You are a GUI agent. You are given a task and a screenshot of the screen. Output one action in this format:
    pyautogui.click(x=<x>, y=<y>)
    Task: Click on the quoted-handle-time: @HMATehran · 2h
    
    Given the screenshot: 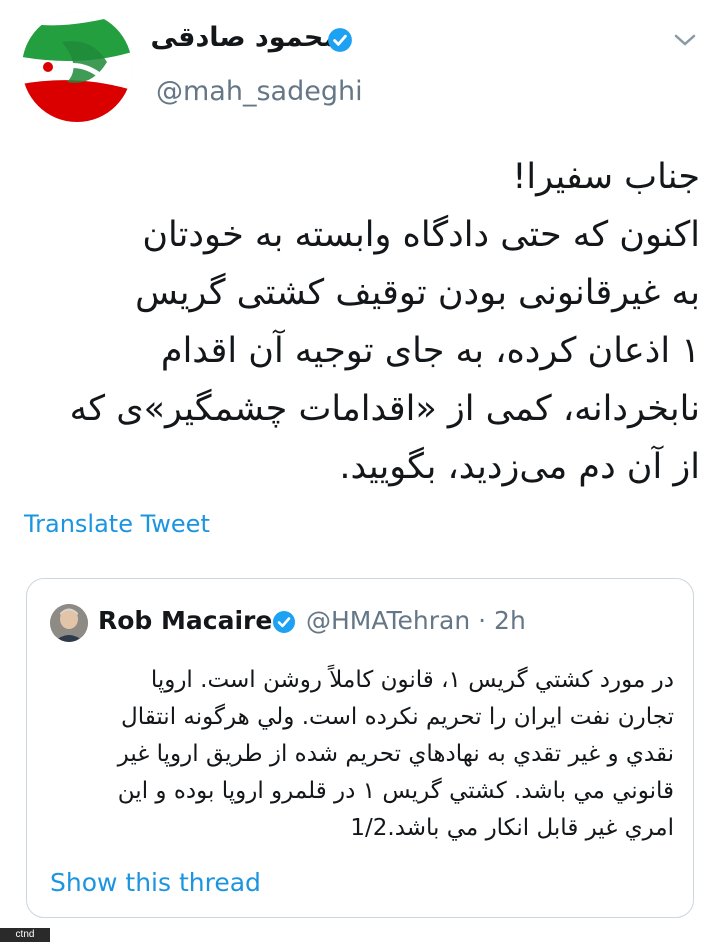 What is the action you would take?
    pyautogui.click(x=416, y=620)
    